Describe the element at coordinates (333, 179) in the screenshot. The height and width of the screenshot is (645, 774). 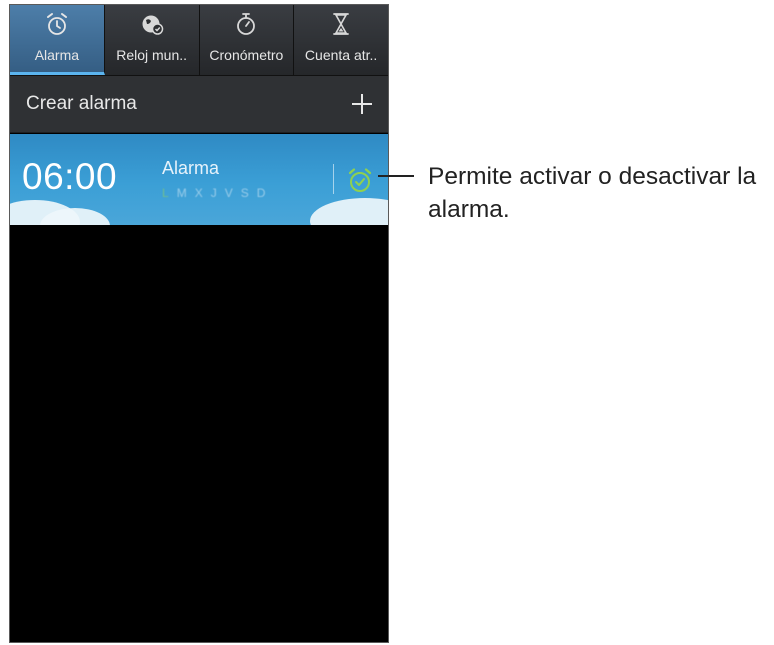
I see `divider` at that location.